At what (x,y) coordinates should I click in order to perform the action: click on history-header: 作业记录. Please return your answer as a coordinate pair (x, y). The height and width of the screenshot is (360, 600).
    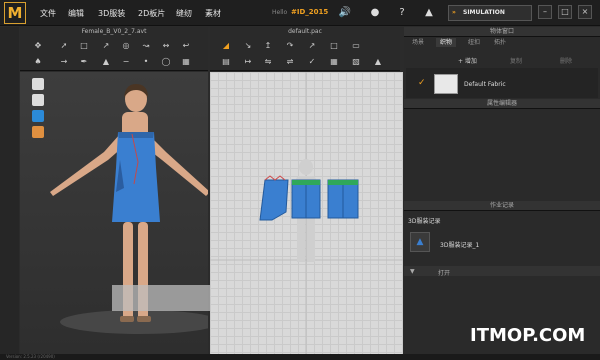
    Looking at the image, I should click on (502, 206).